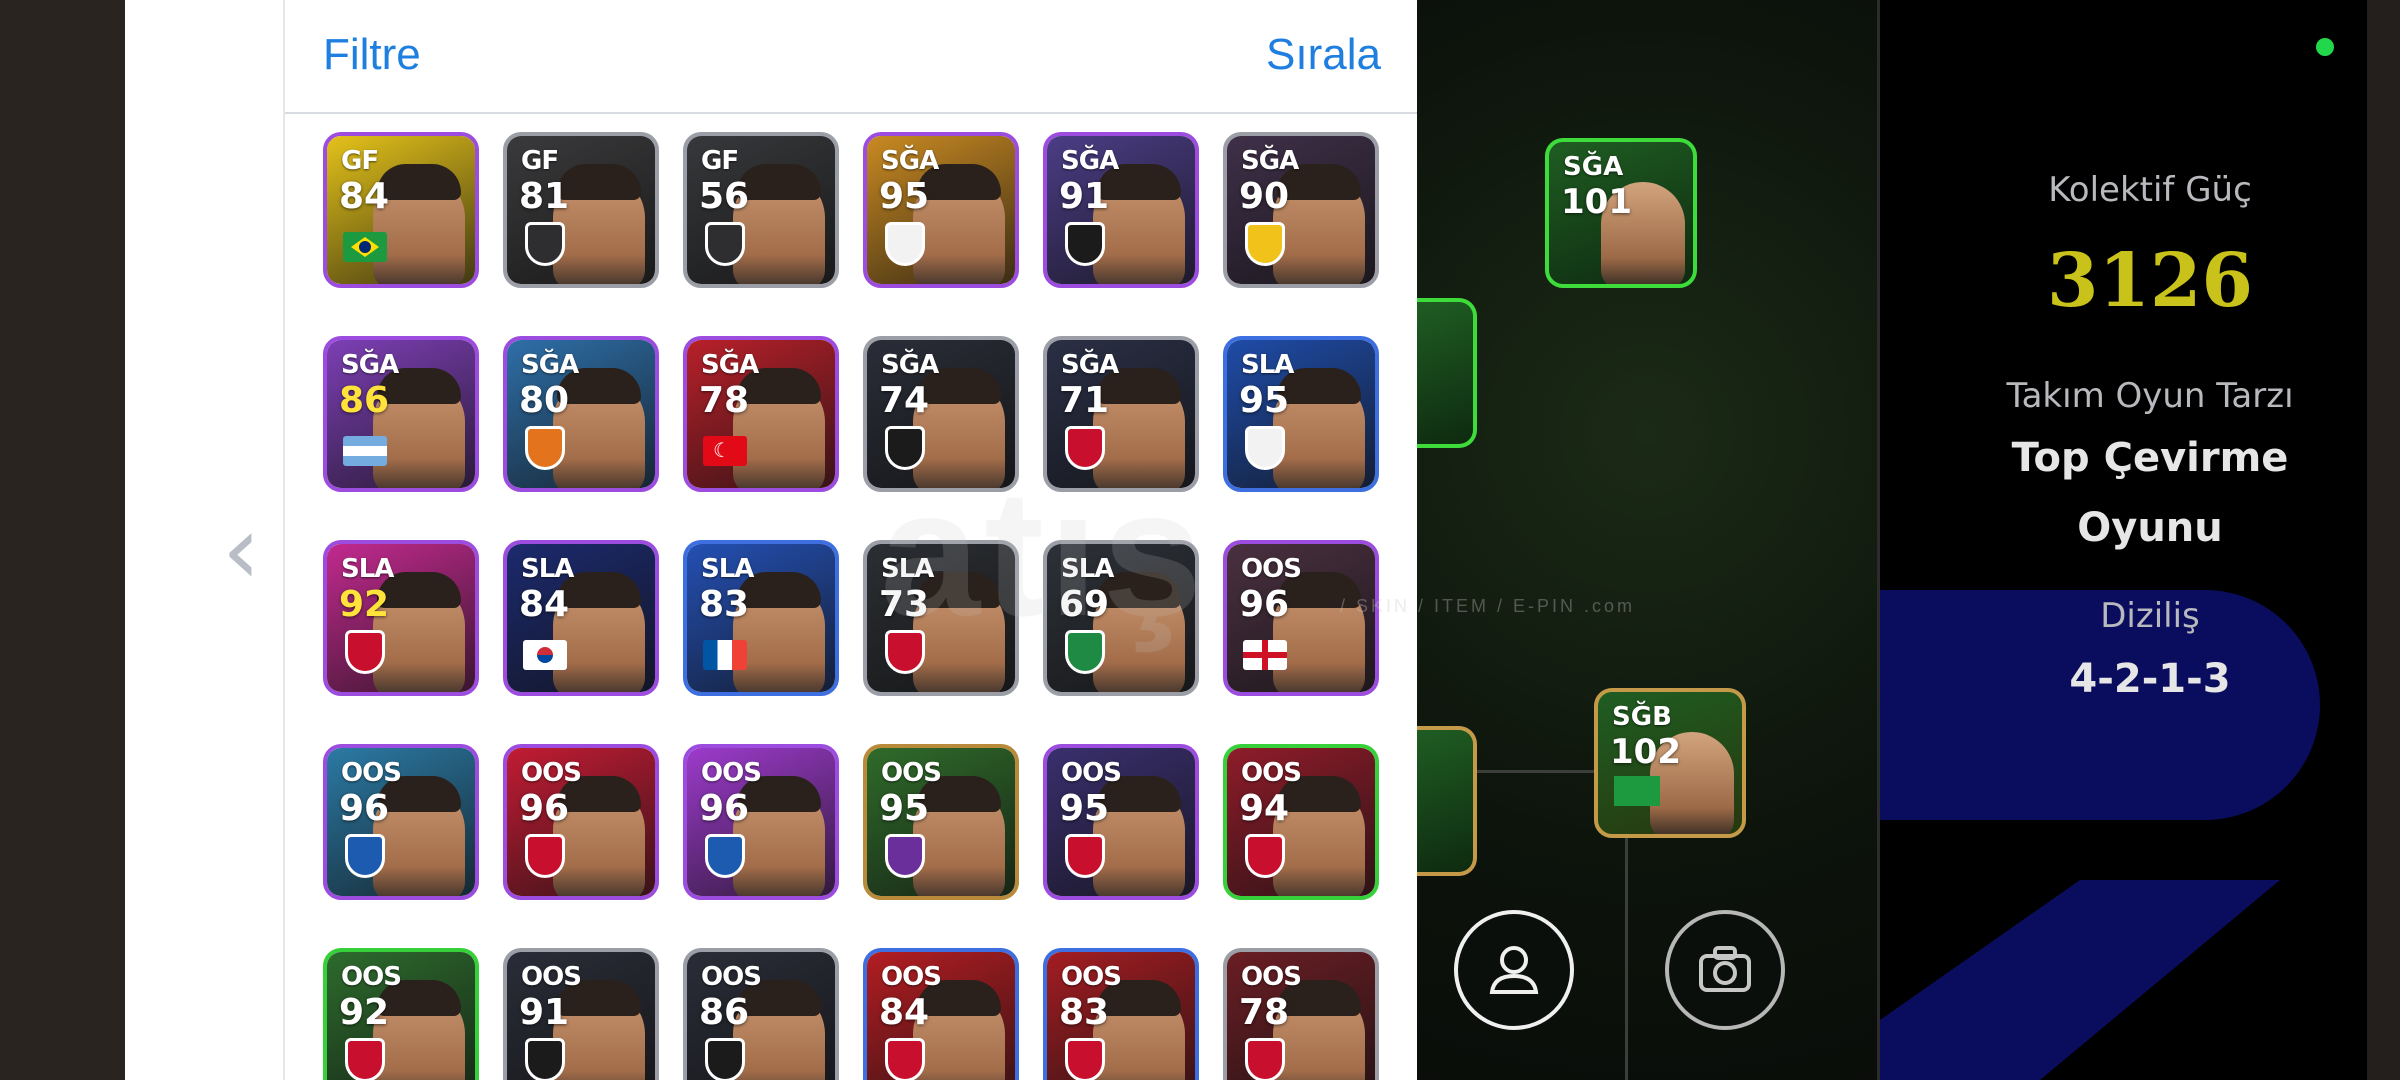 The height and width of the screenshot is (1080, 2400). Describe the element at coordinates (761, 414) in the screenshot. I see `player-card: ☾ SĞA 78` at that location.